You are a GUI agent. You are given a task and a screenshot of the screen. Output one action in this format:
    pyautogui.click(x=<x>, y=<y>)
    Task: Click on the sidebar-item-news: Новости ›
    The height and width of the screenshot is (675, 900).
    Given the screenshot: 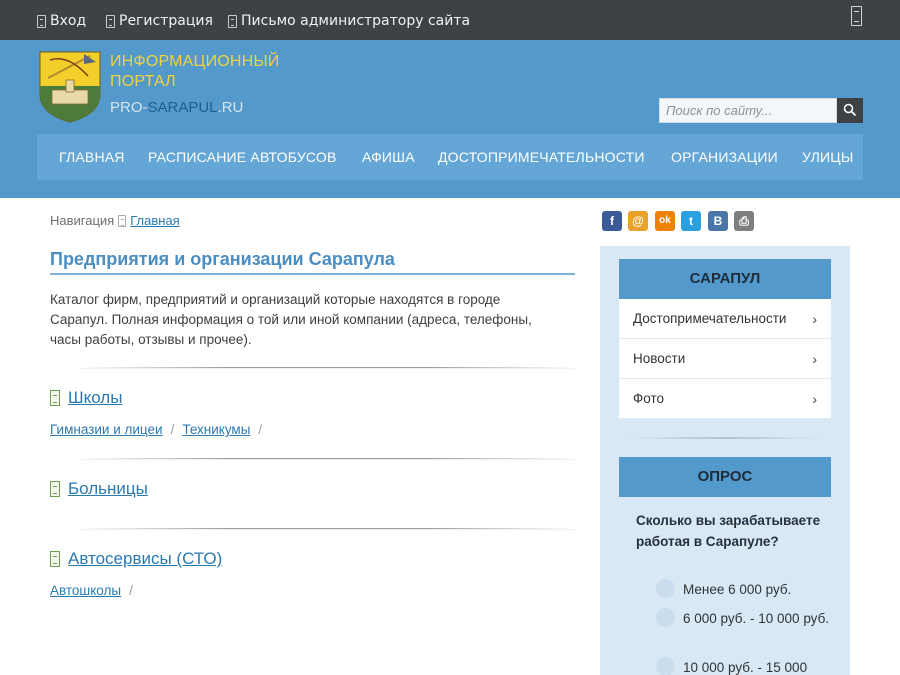 What is the action you would take?
    pyautogui.click(x=725, y=359)
    